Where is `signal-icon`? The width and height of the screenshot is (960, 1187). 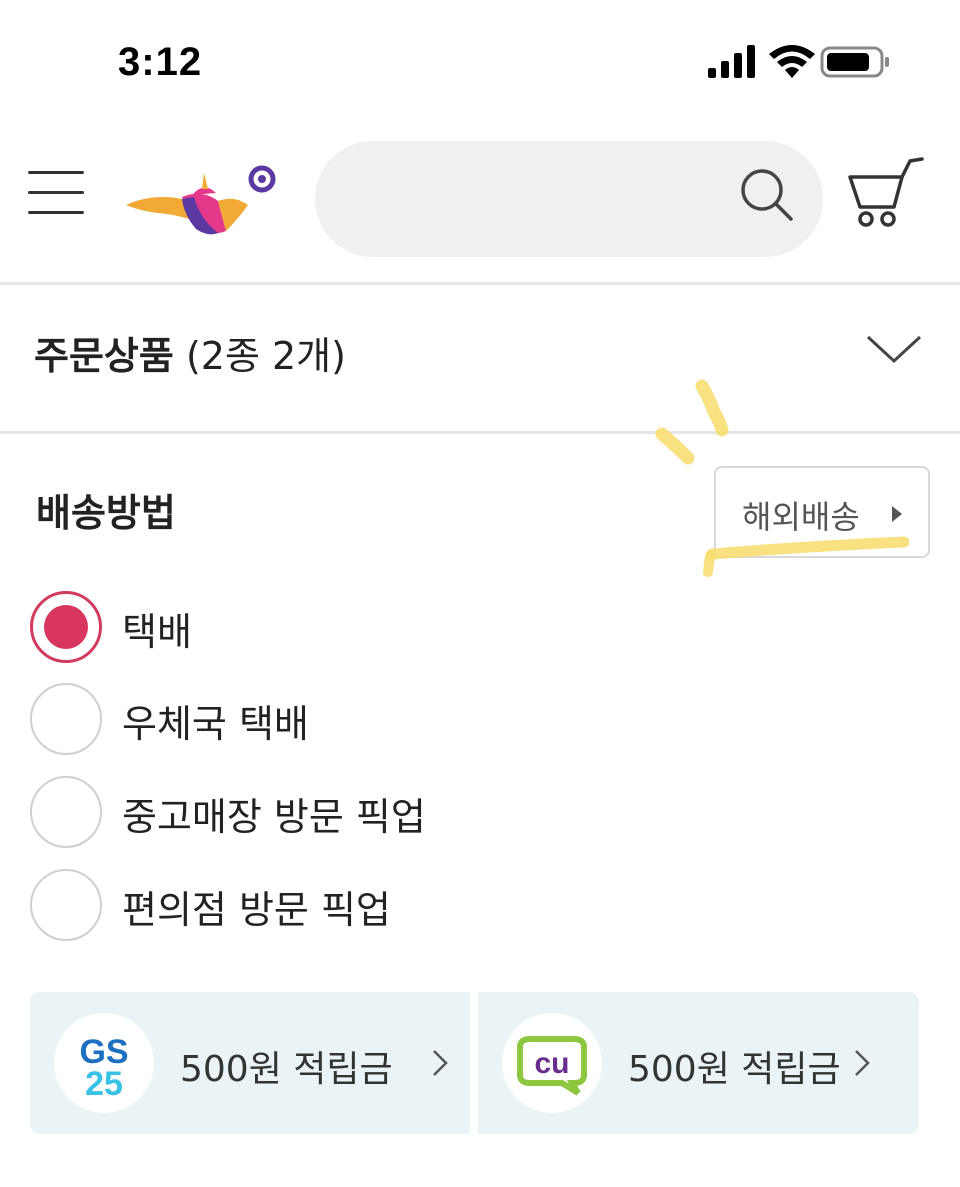
signal-icon is located at coordinates (731, 61).